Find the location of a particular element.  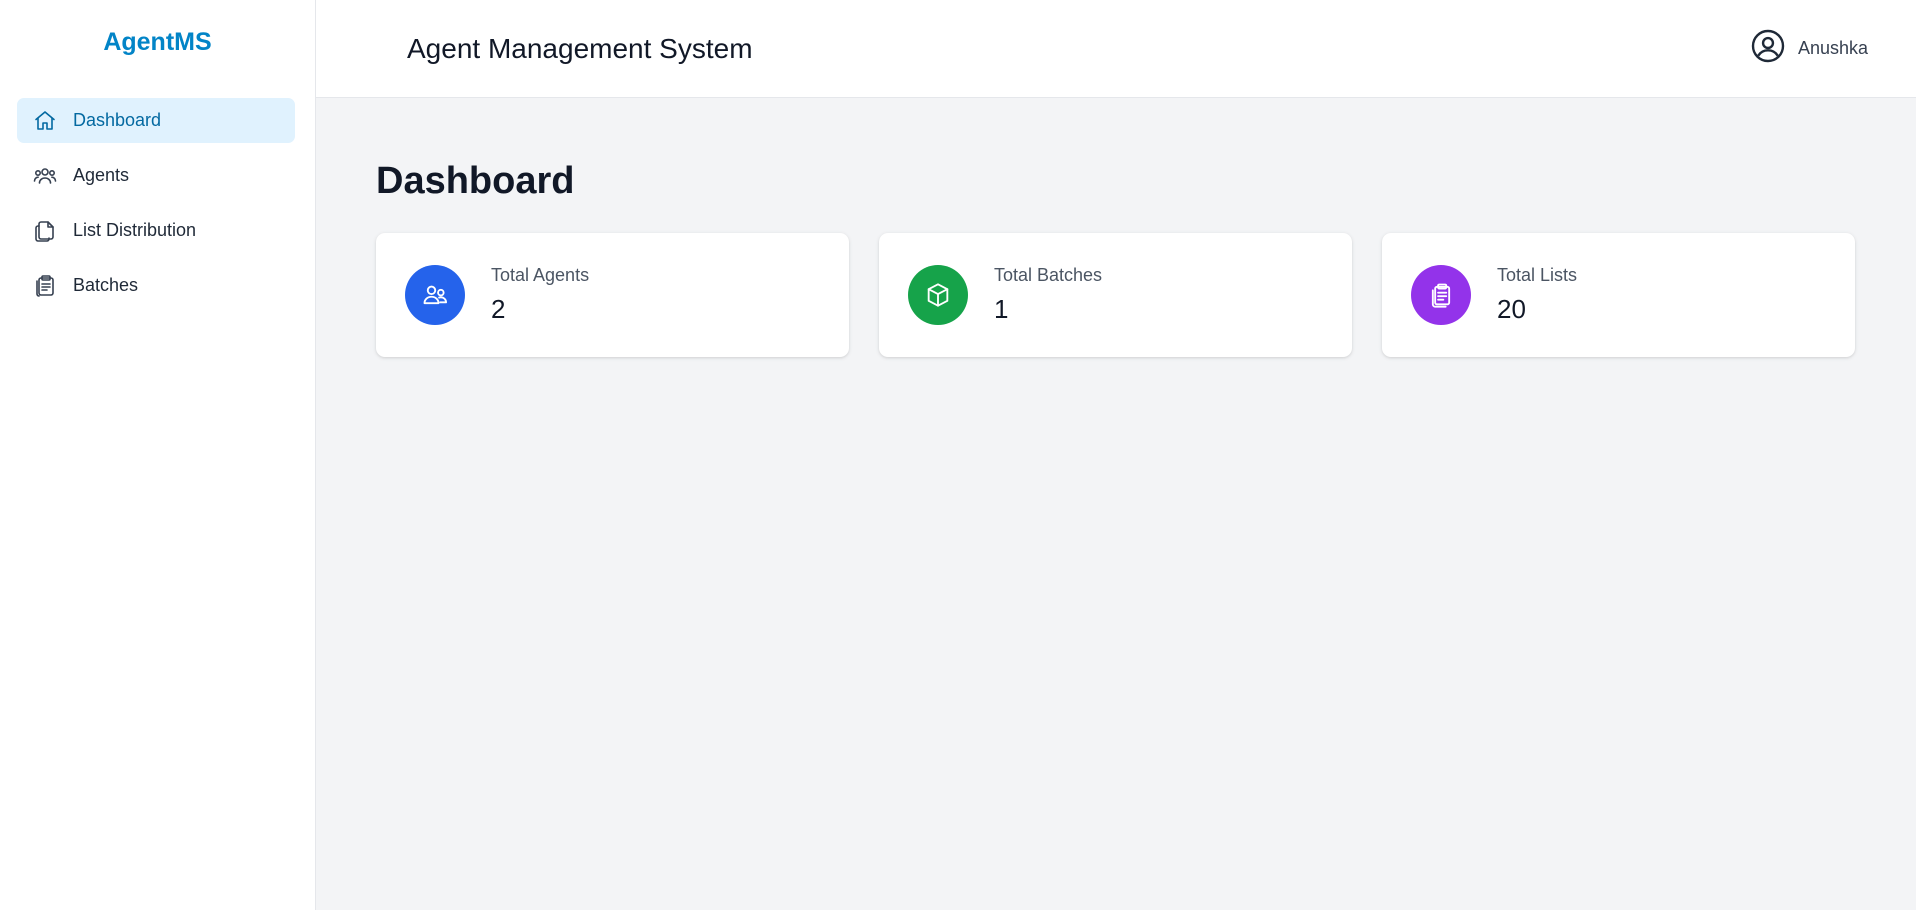

stat-text: Total Agents 2 is located at coordinates (540, 295).